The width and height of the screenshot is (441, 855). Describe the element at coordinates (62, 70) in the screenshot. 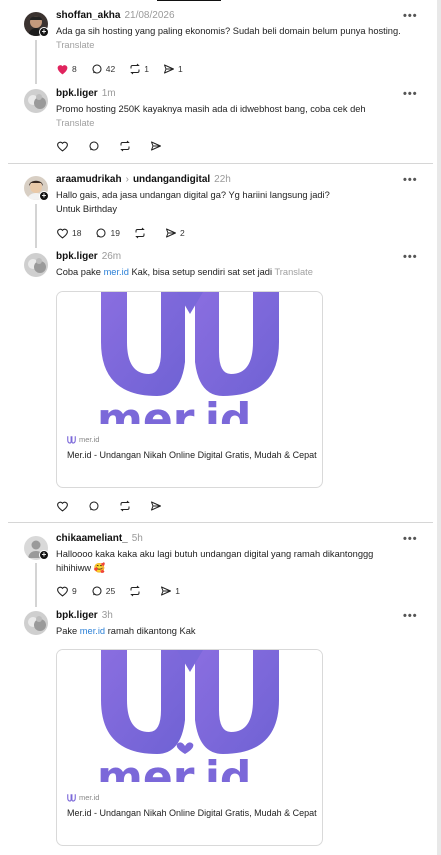

I see `heart-filled-icon` at that location.